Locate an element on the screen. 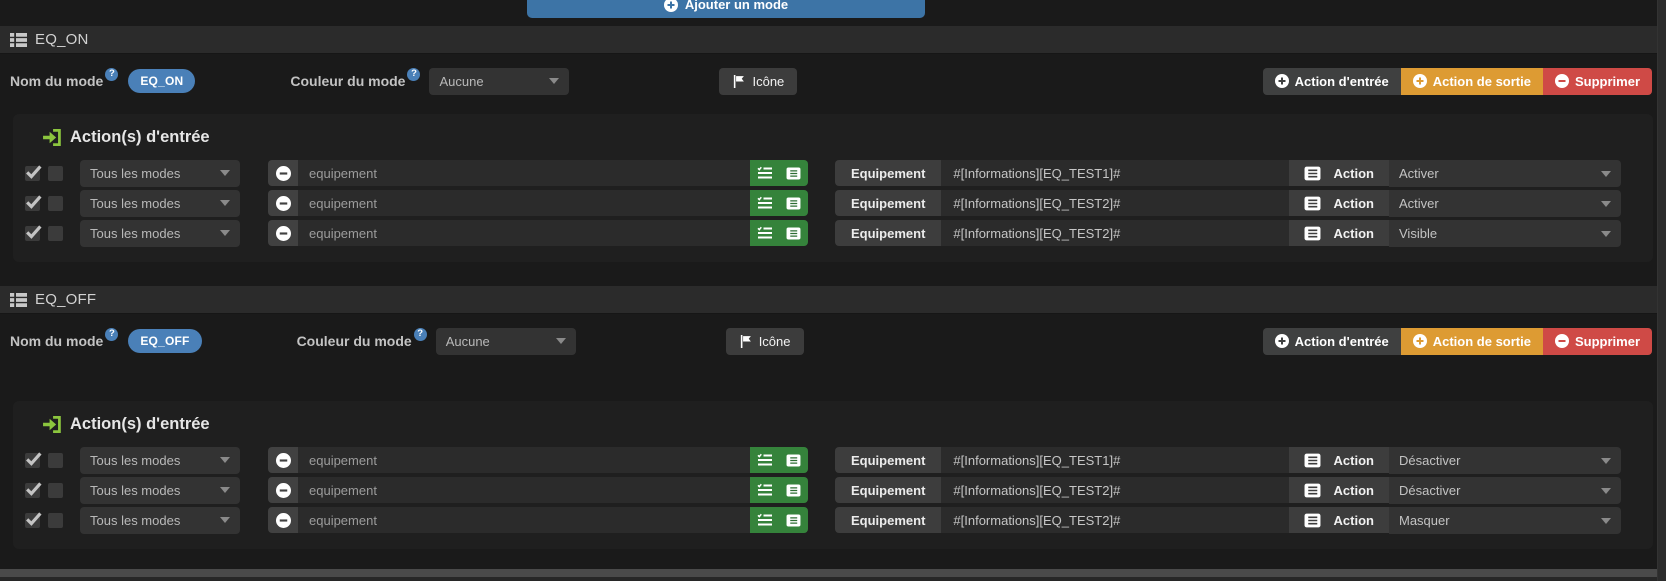 Image resolution: width=1666 pixels, height=581 pixels. icon-picker-label: Icône is located at coordinates (768, 81).